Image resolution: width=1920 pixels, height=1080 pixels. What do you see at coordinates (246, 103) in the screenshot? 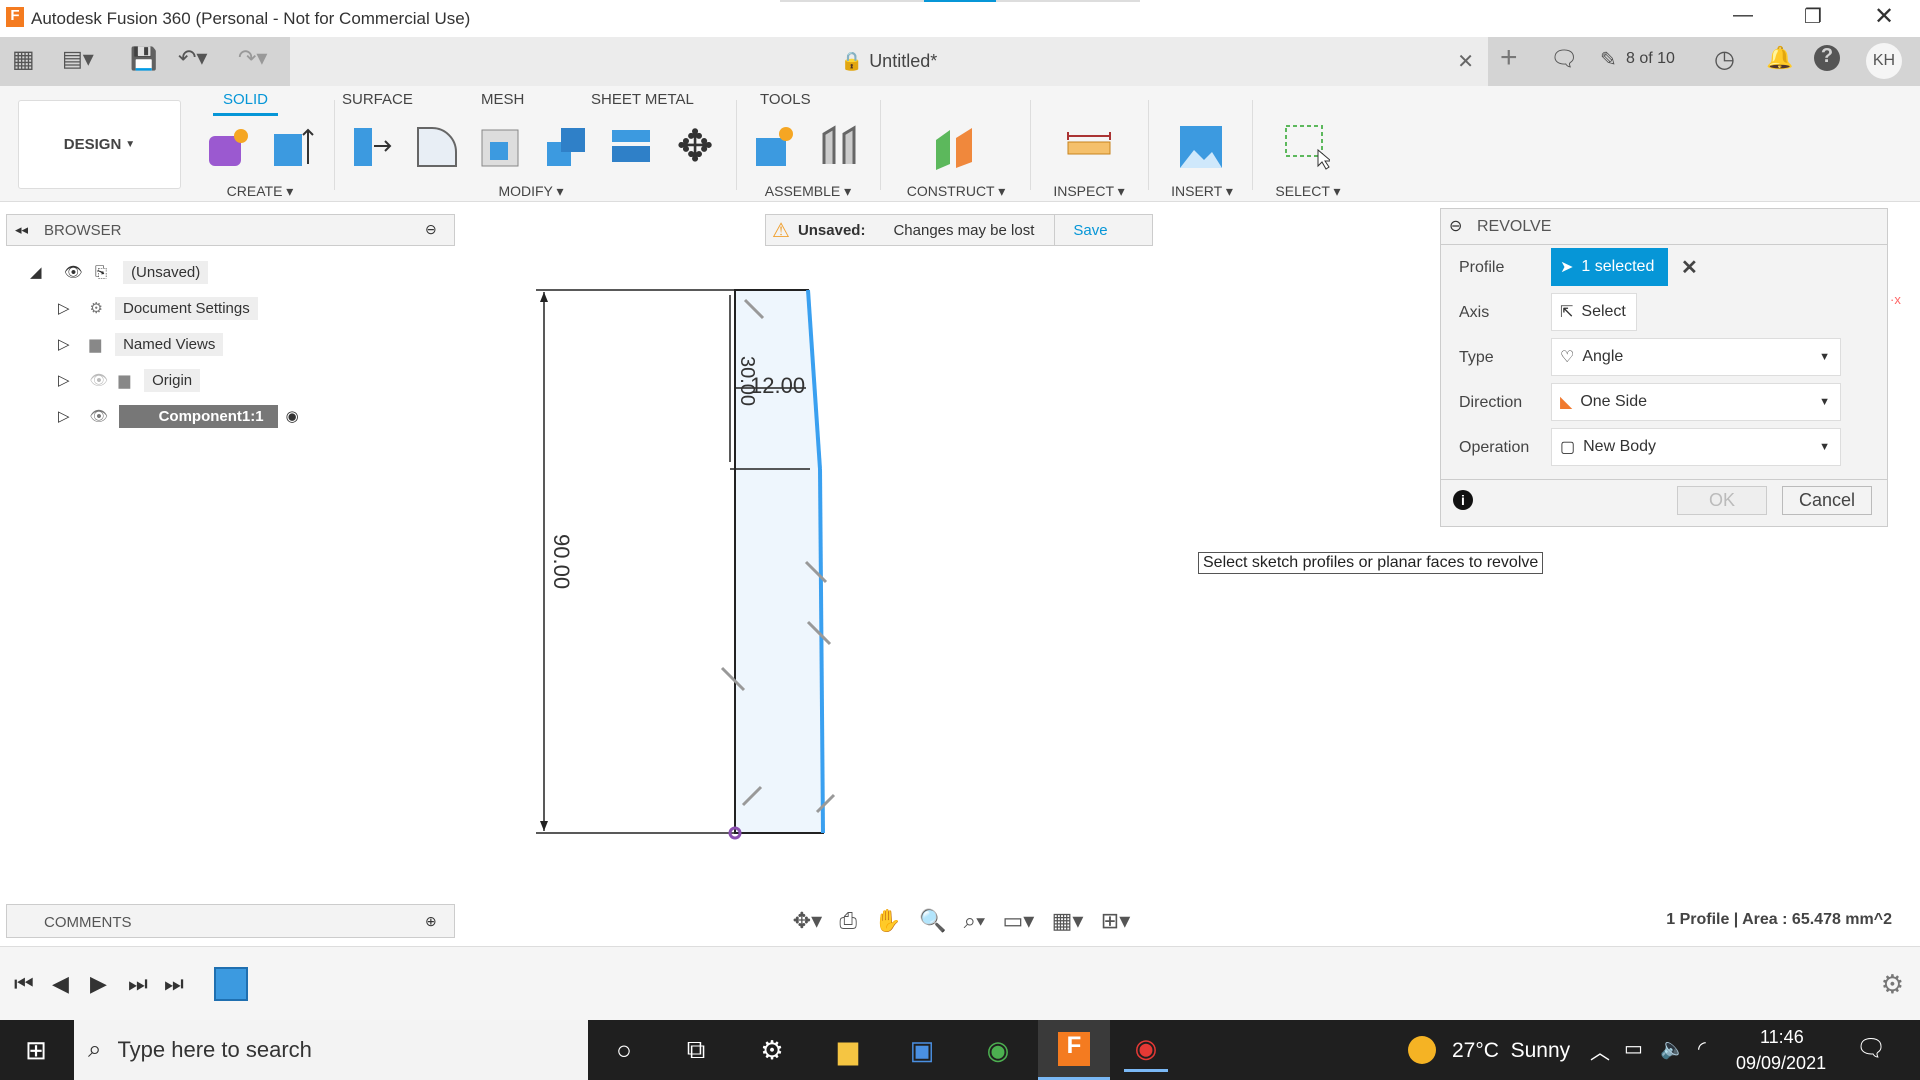
I see `tab-solid: SOLID` at bounding box center [246, 103].